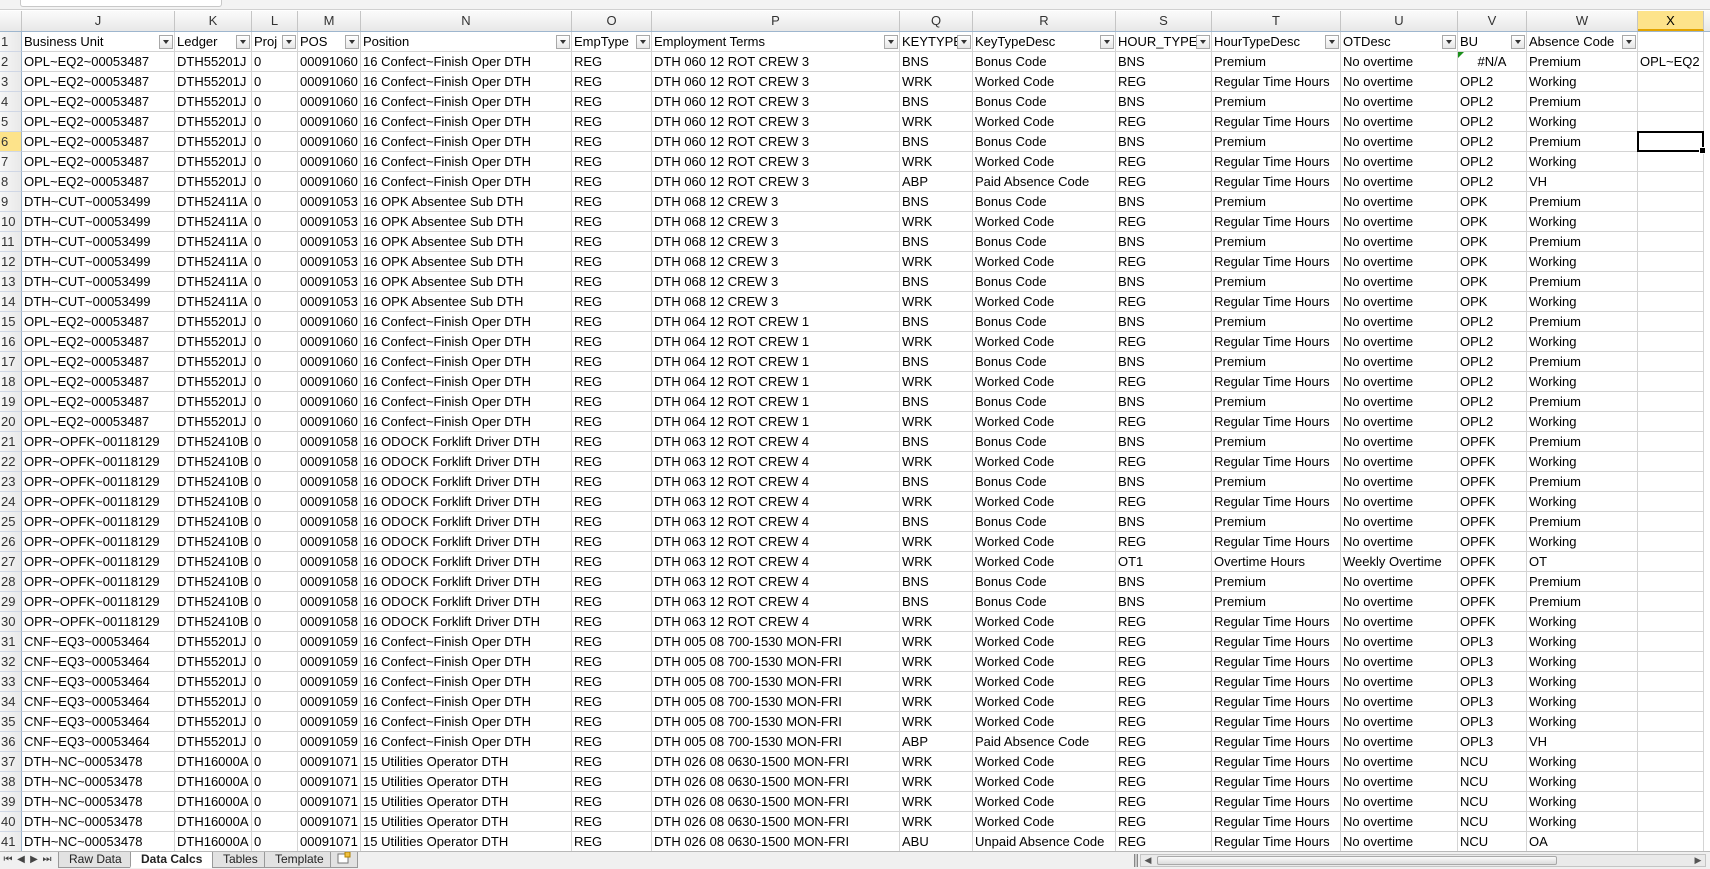  I want to click on column-title-terms: Employment Terms, so click(776, 42).